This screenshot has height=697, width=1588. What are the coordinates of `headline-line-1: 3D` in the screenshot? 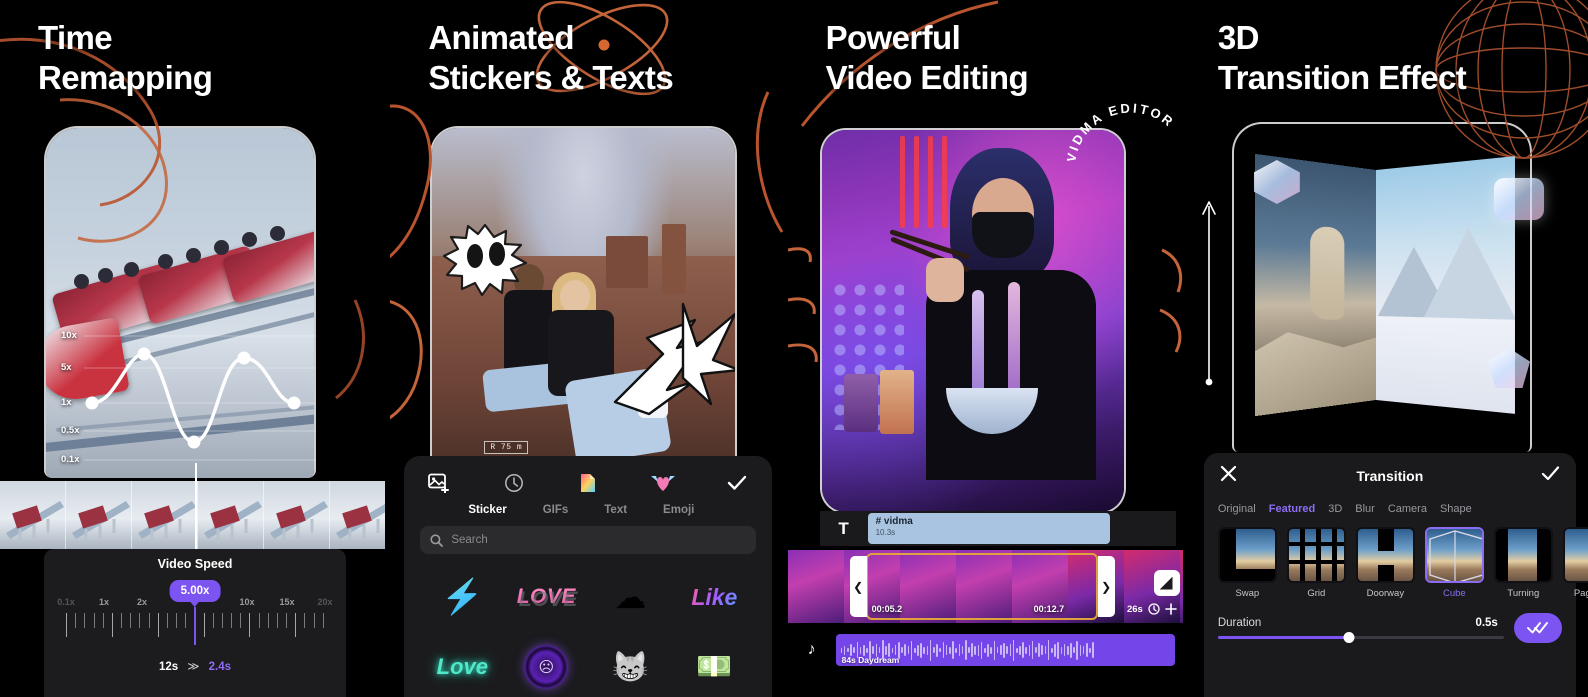 It's located at (1238, 37).